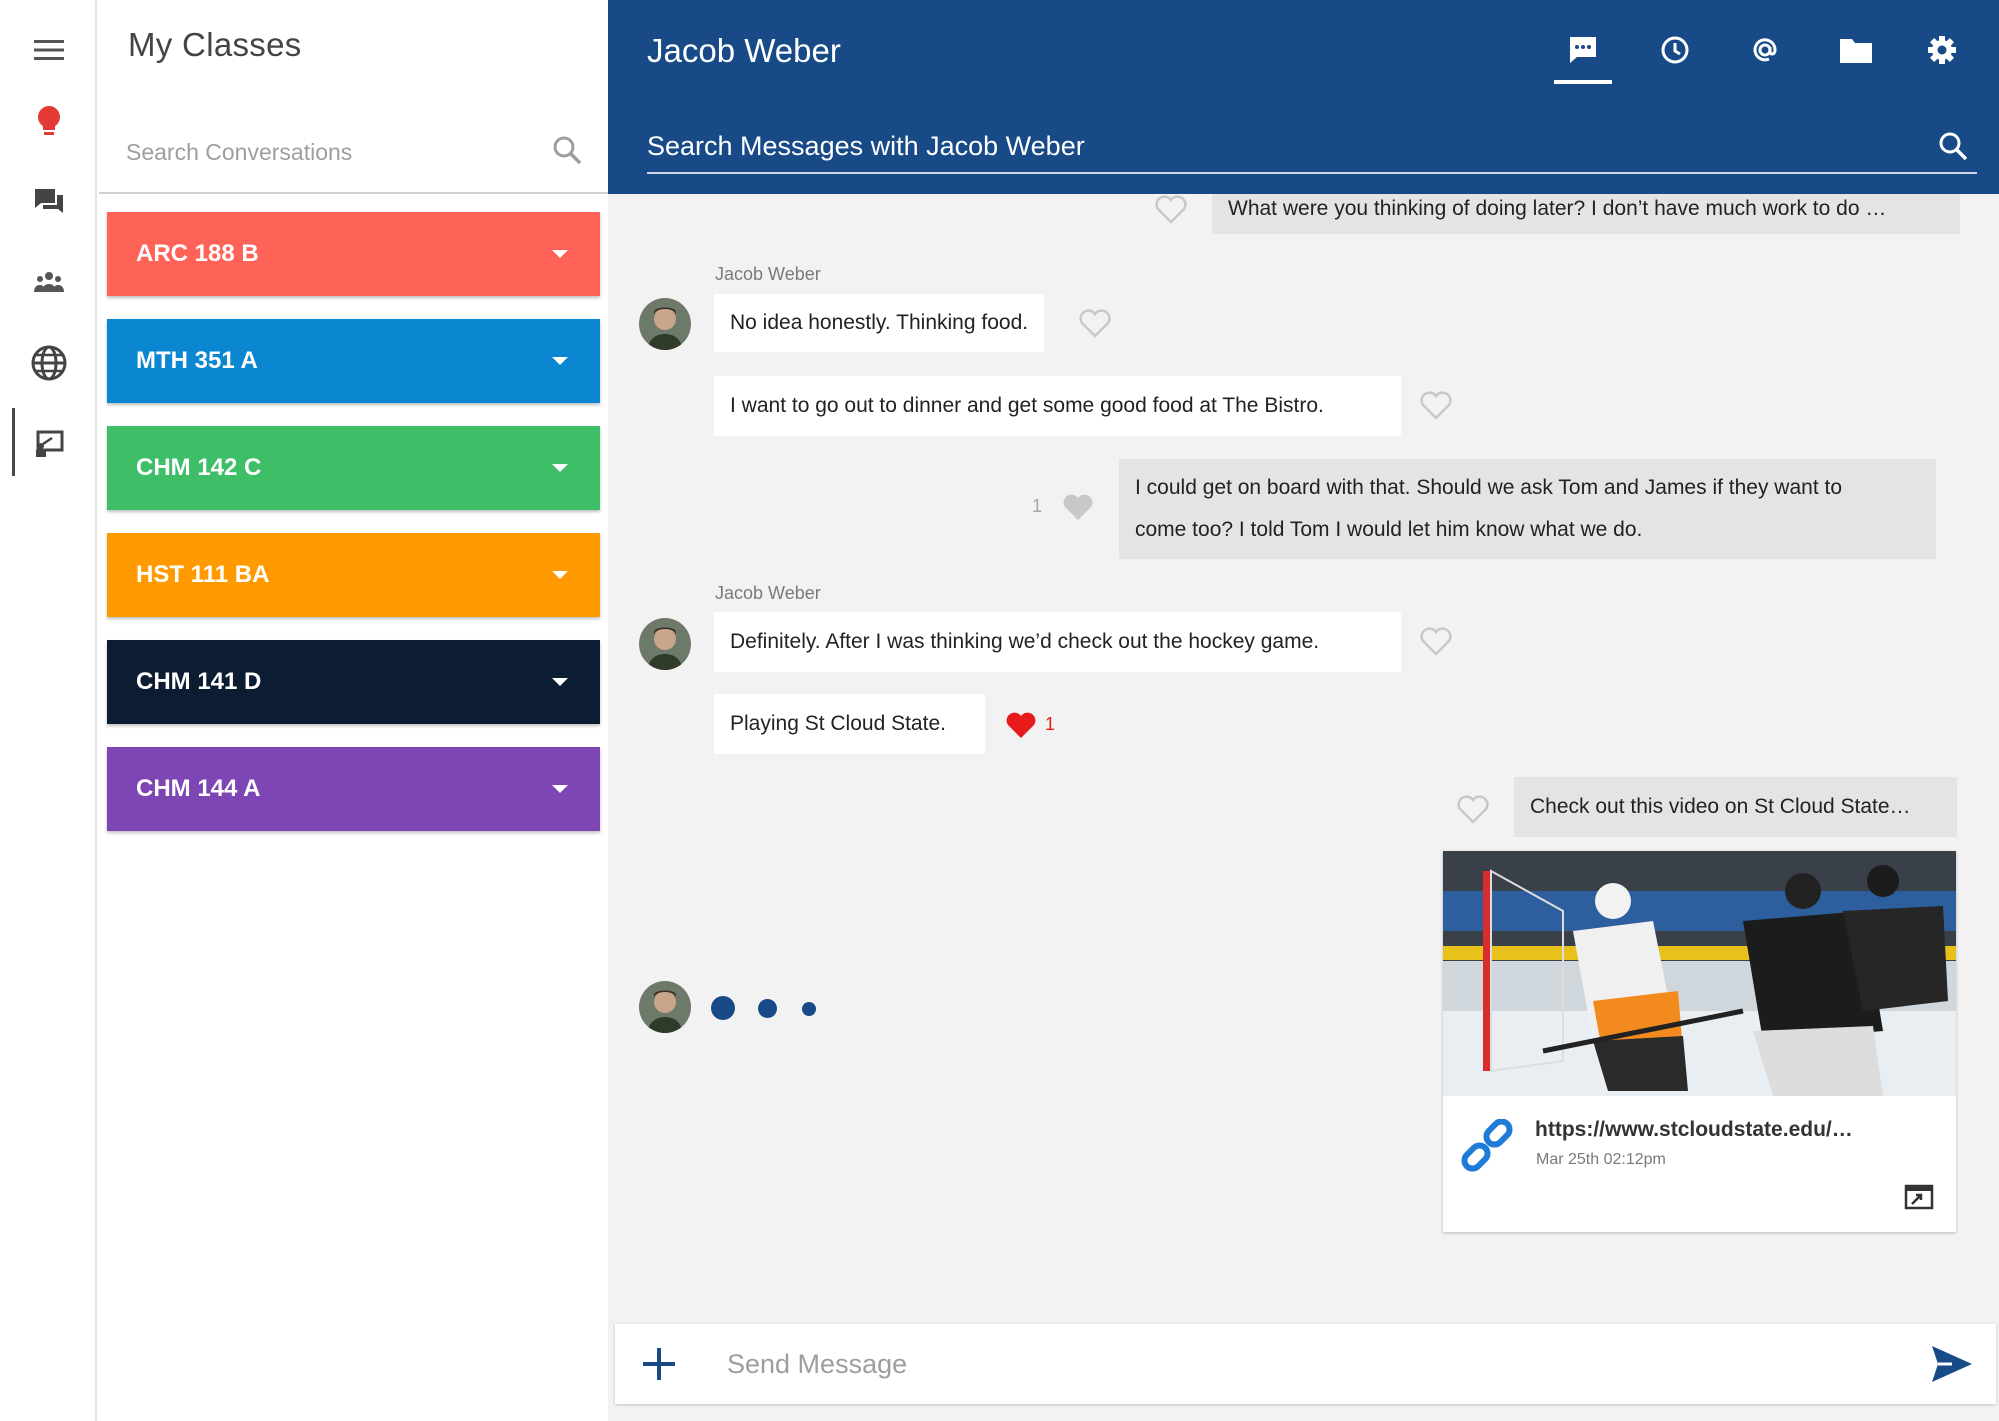 Image resolution: width=1999 pixels, height=1421 pixels. What do you see at coordinates (1699, 973) in the screenshot?
I see `link-preview-image` at bounding box center [1699, 973].